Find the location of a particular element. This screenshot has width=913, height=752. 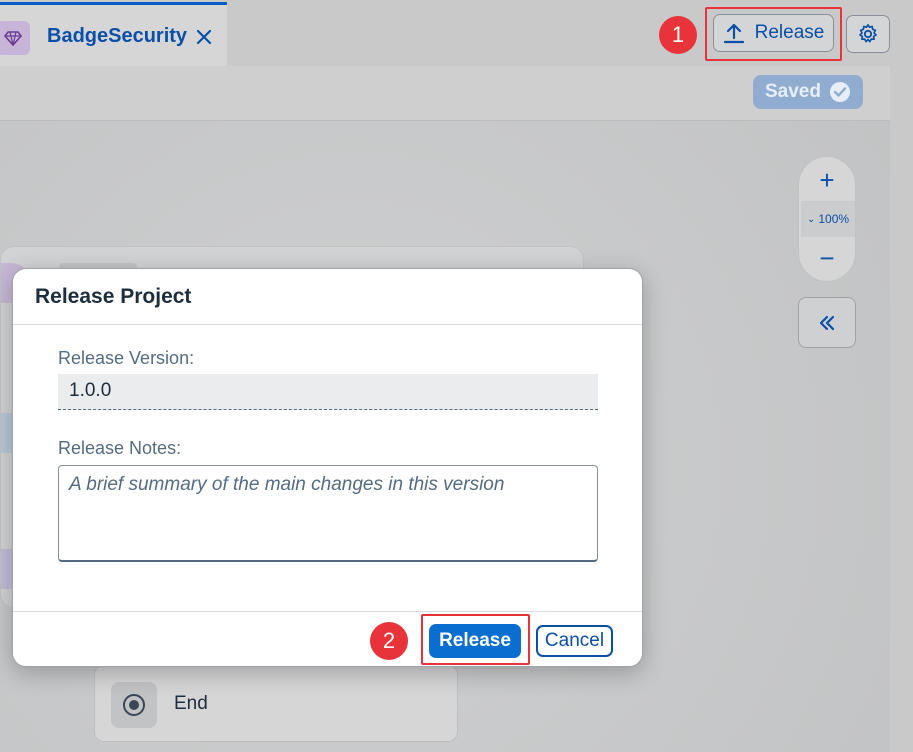

release-notes-input is located at coordinates (328, 513).